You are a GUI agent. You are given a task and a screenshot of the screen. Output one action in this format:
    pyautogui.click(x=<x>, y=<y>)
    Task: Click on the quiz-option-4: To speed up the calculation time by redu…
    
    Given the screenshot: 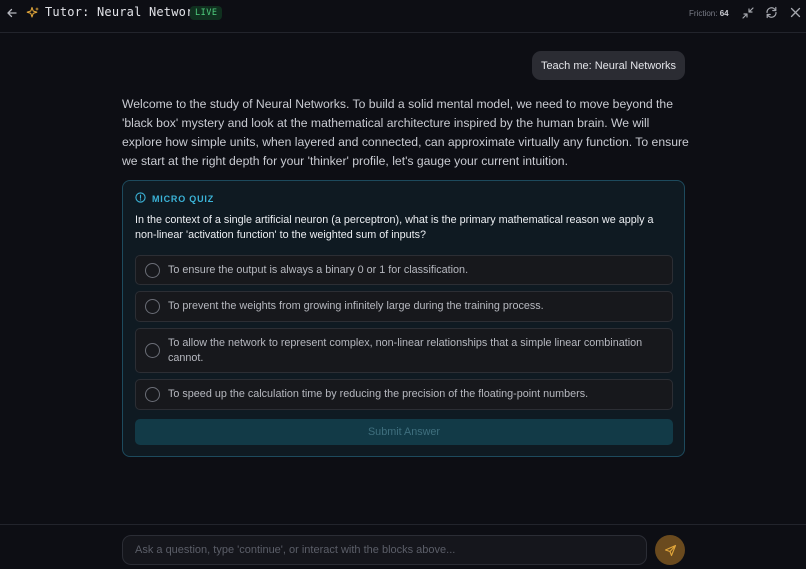 What is the action you would take?
    pyautogui.click(x=404, y=394)
    